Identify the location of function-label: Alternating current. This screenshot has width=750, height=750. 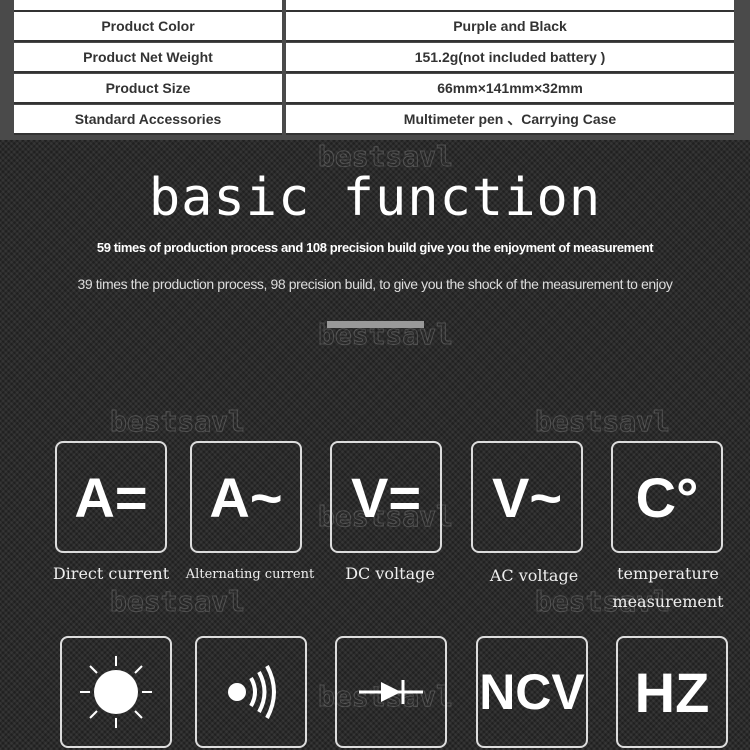
(250, 574).